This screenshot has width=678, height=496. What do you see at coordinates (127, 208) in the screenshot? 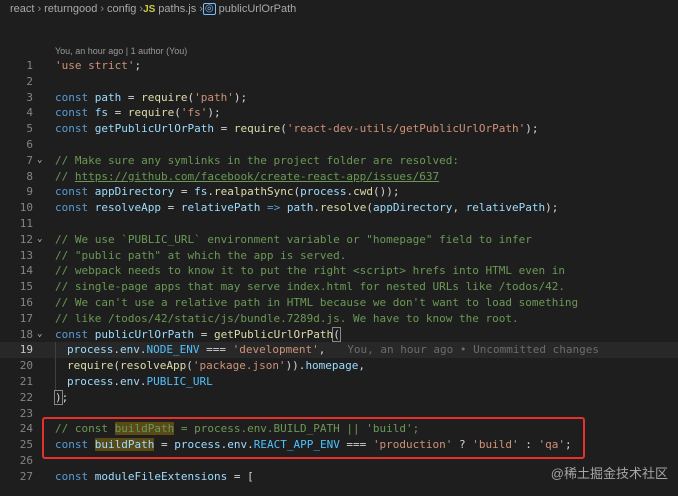
I see `code-token: resolveApp` at bounding box center [127, 208].